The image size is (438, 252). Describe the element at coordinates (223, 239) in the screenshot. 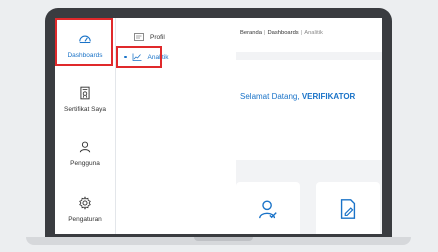

I see `laptop-notch` at that location.